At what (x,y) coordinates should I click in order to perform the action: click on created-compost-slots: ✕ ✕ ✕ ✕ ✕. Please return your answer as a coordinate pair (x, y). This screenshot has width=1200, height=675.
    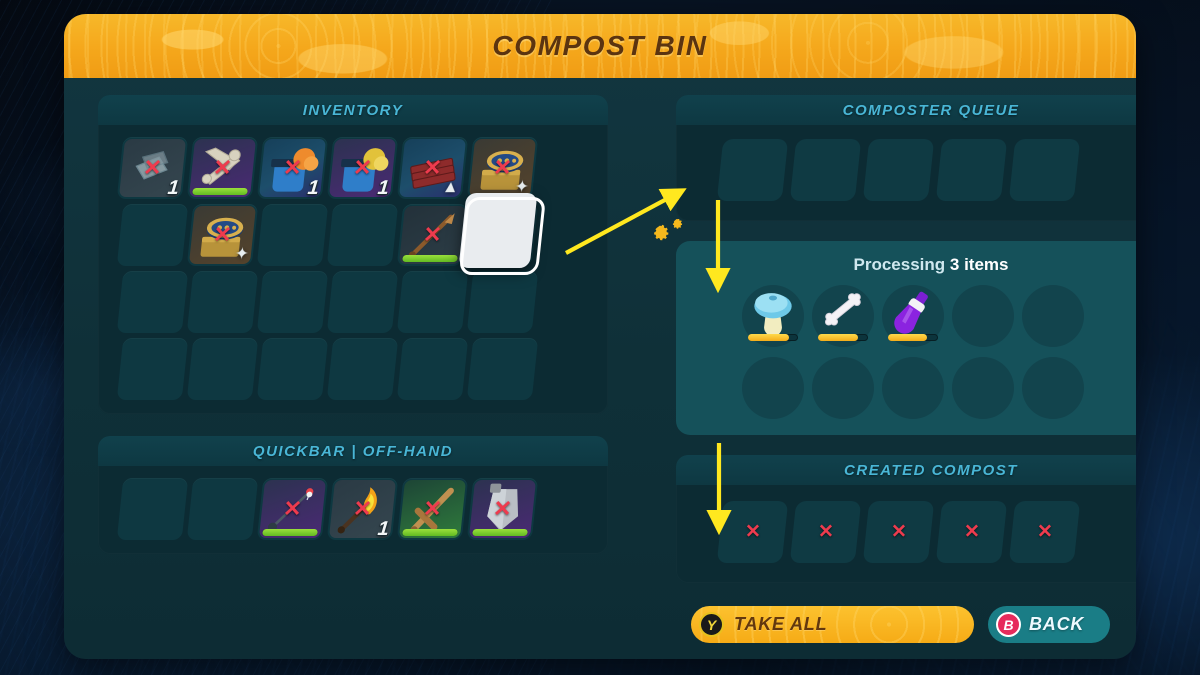
    Looking at the image, I should click on (906, 532).